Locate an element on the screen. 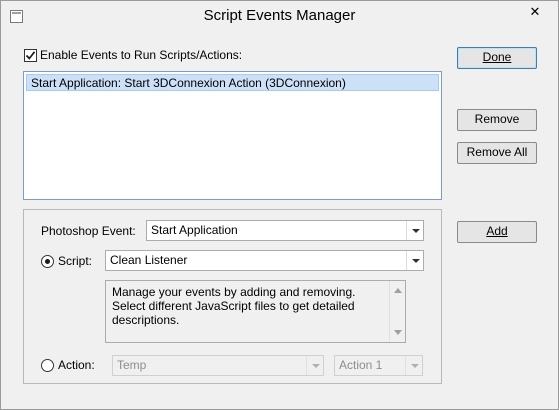  close-button: ✕ is located at coordinates (535, 12).